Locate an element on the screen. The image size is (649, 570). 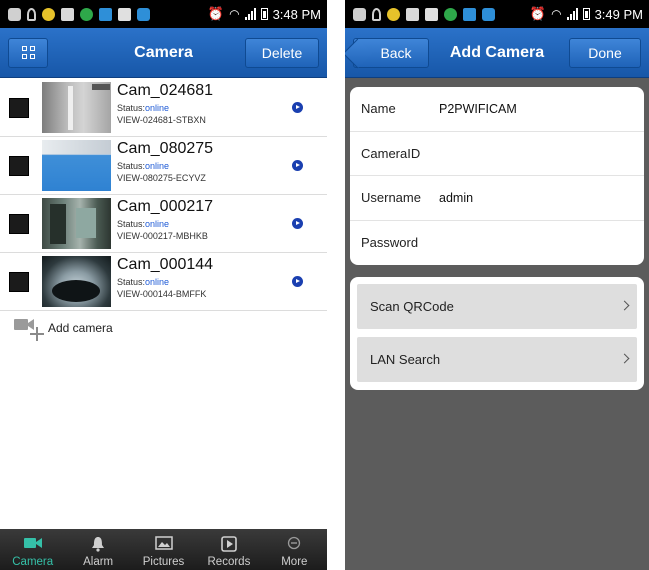
top-navbar: Add Camera Back Done is located at coordinates (497, 53).